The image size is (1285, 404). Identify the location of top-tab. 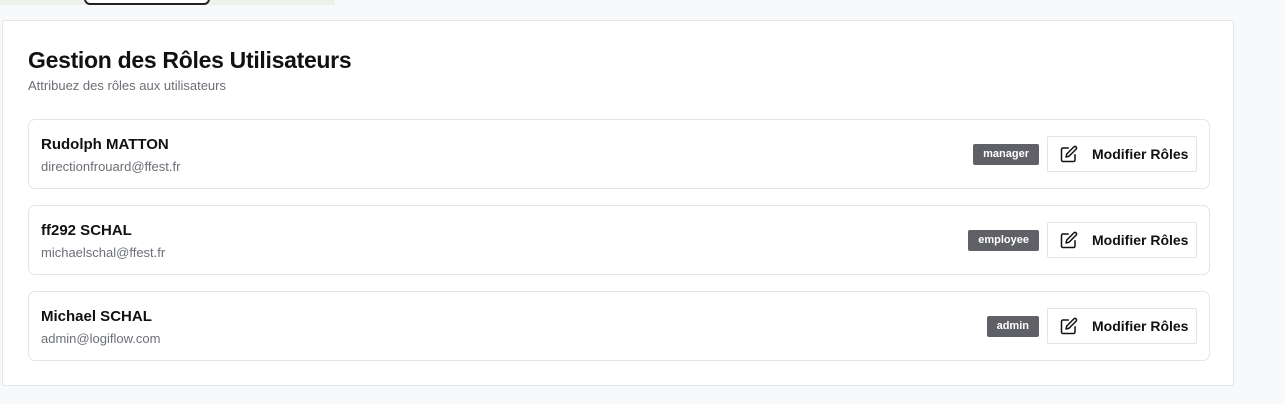
(147, 2).